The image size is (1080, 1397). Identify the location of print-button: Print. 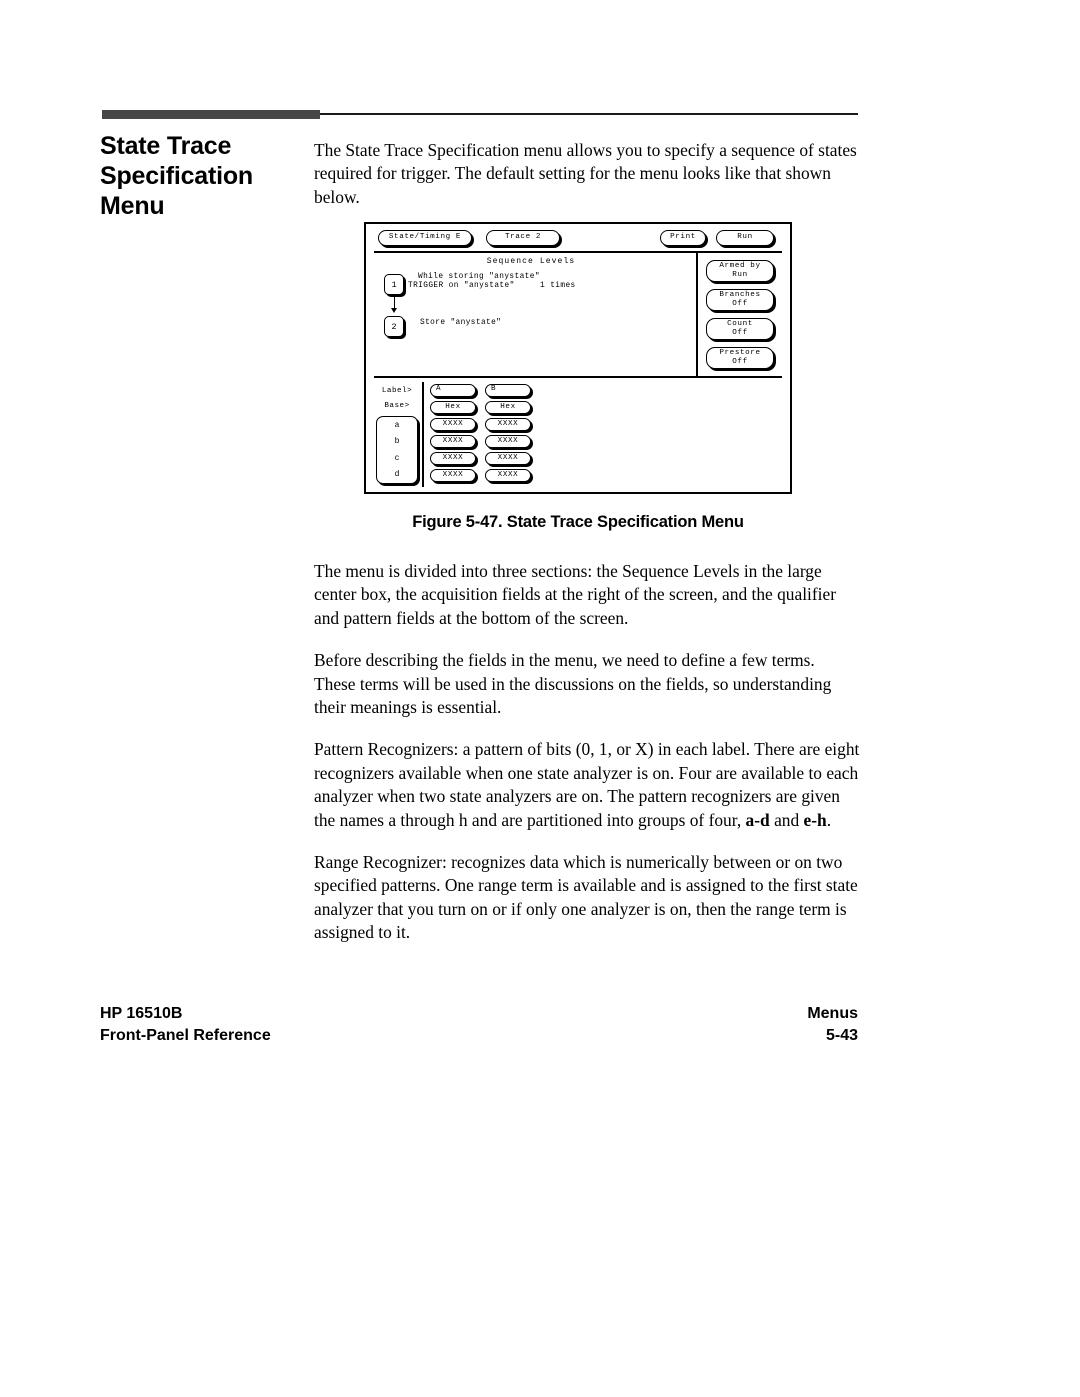
(683, 238).